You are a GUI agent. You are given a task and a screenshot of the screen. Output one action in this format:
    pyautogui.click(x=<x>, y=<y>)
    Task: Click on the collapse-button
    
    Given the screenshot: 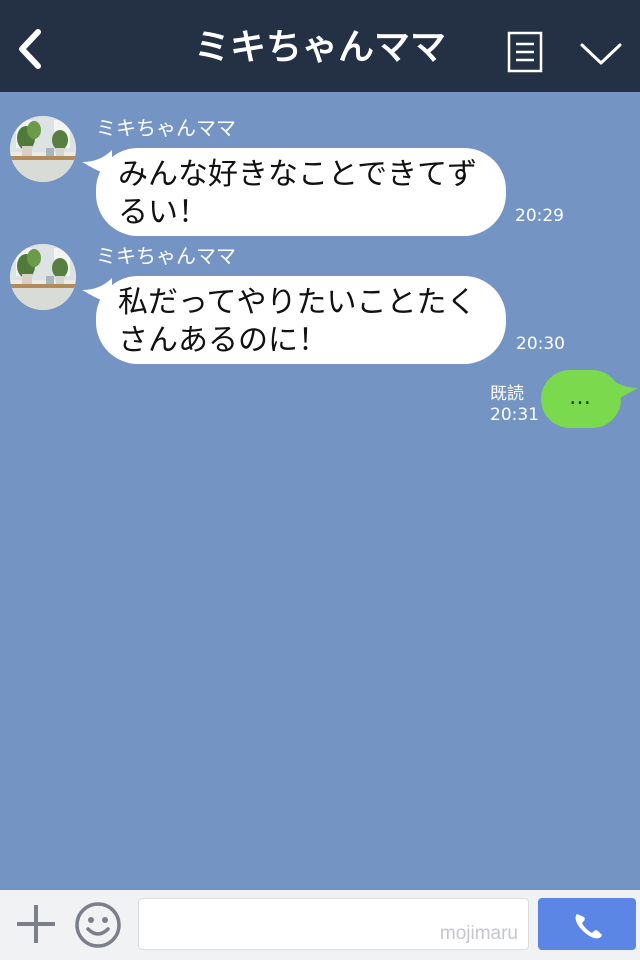 What is the action you would take?
    pyautogui.click(x=601, y=53)
    